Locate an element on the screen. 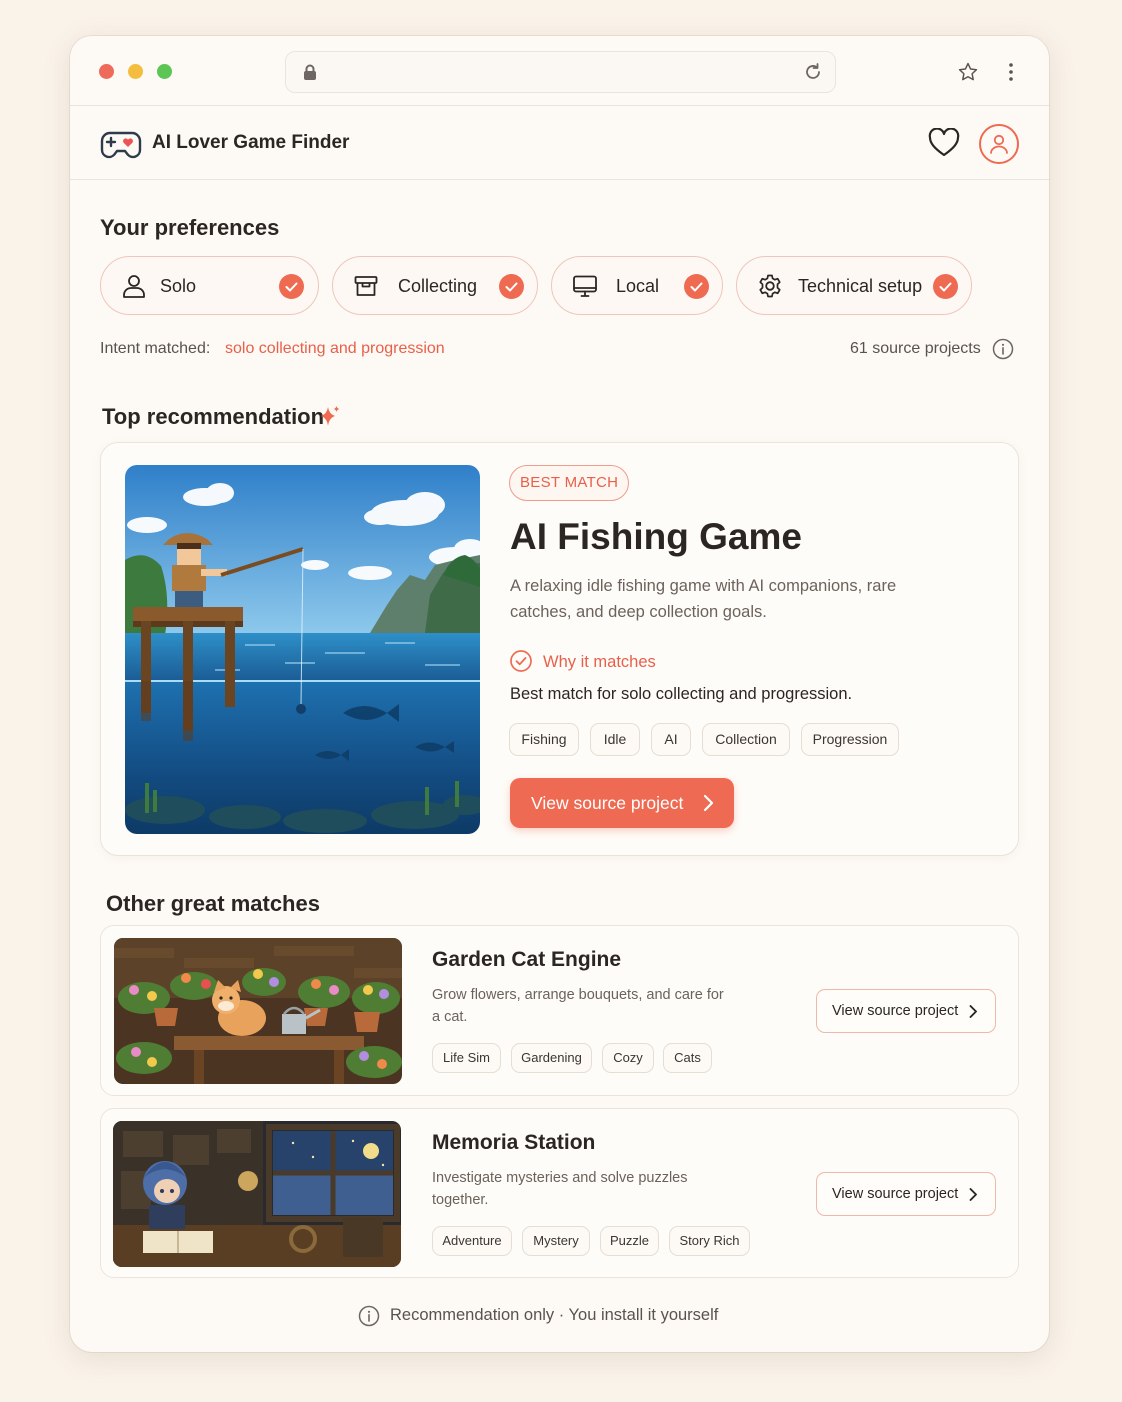 This screenshot has height=1402, width=1122. preferences-heading: Your preferences is located at coordinates (190, 227).